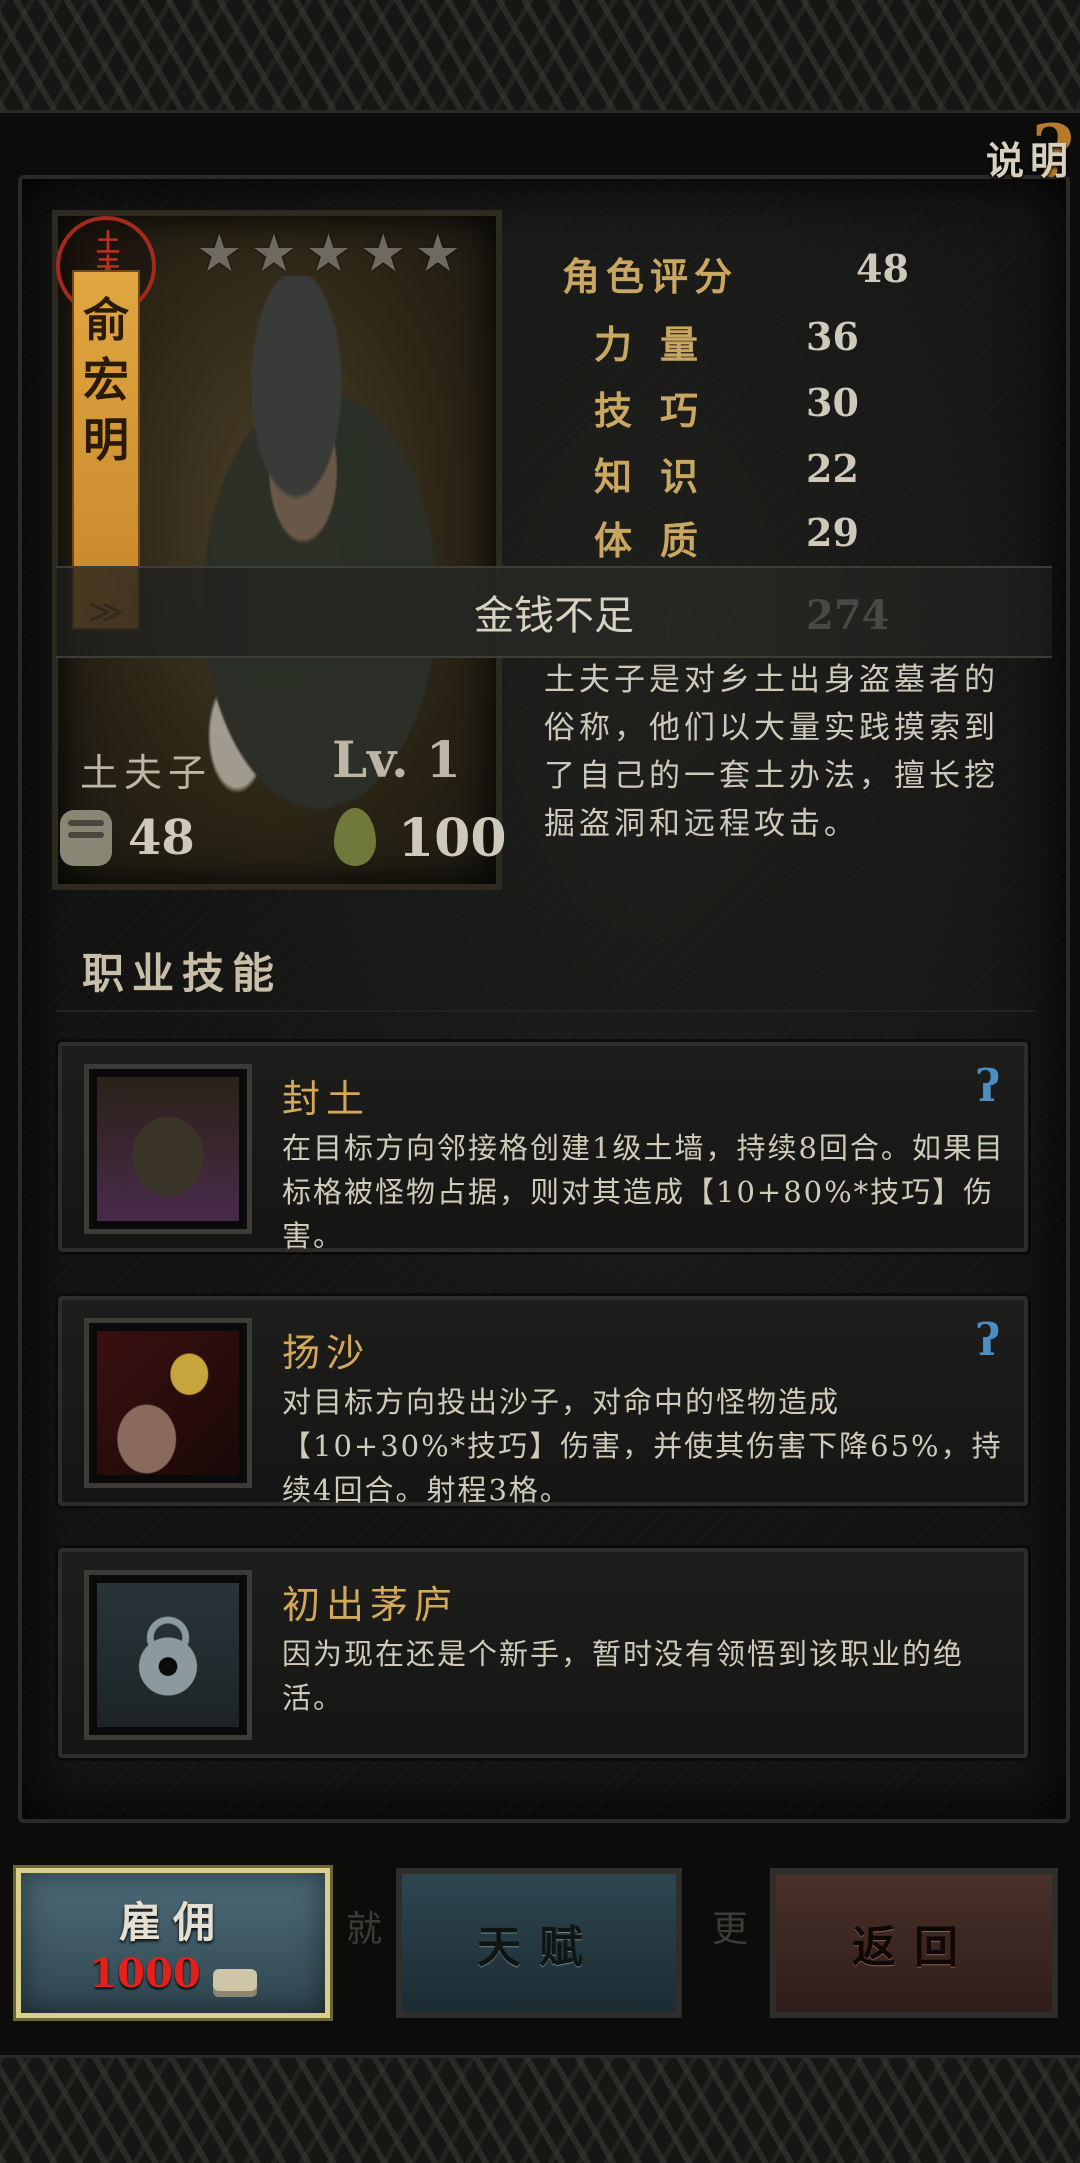 This screenshot has height=2163, width=1080. I want to click on skill-description: 因为现在还是个新手，暂时没有领悟到该职业的绝活。, so click(623, 1676).